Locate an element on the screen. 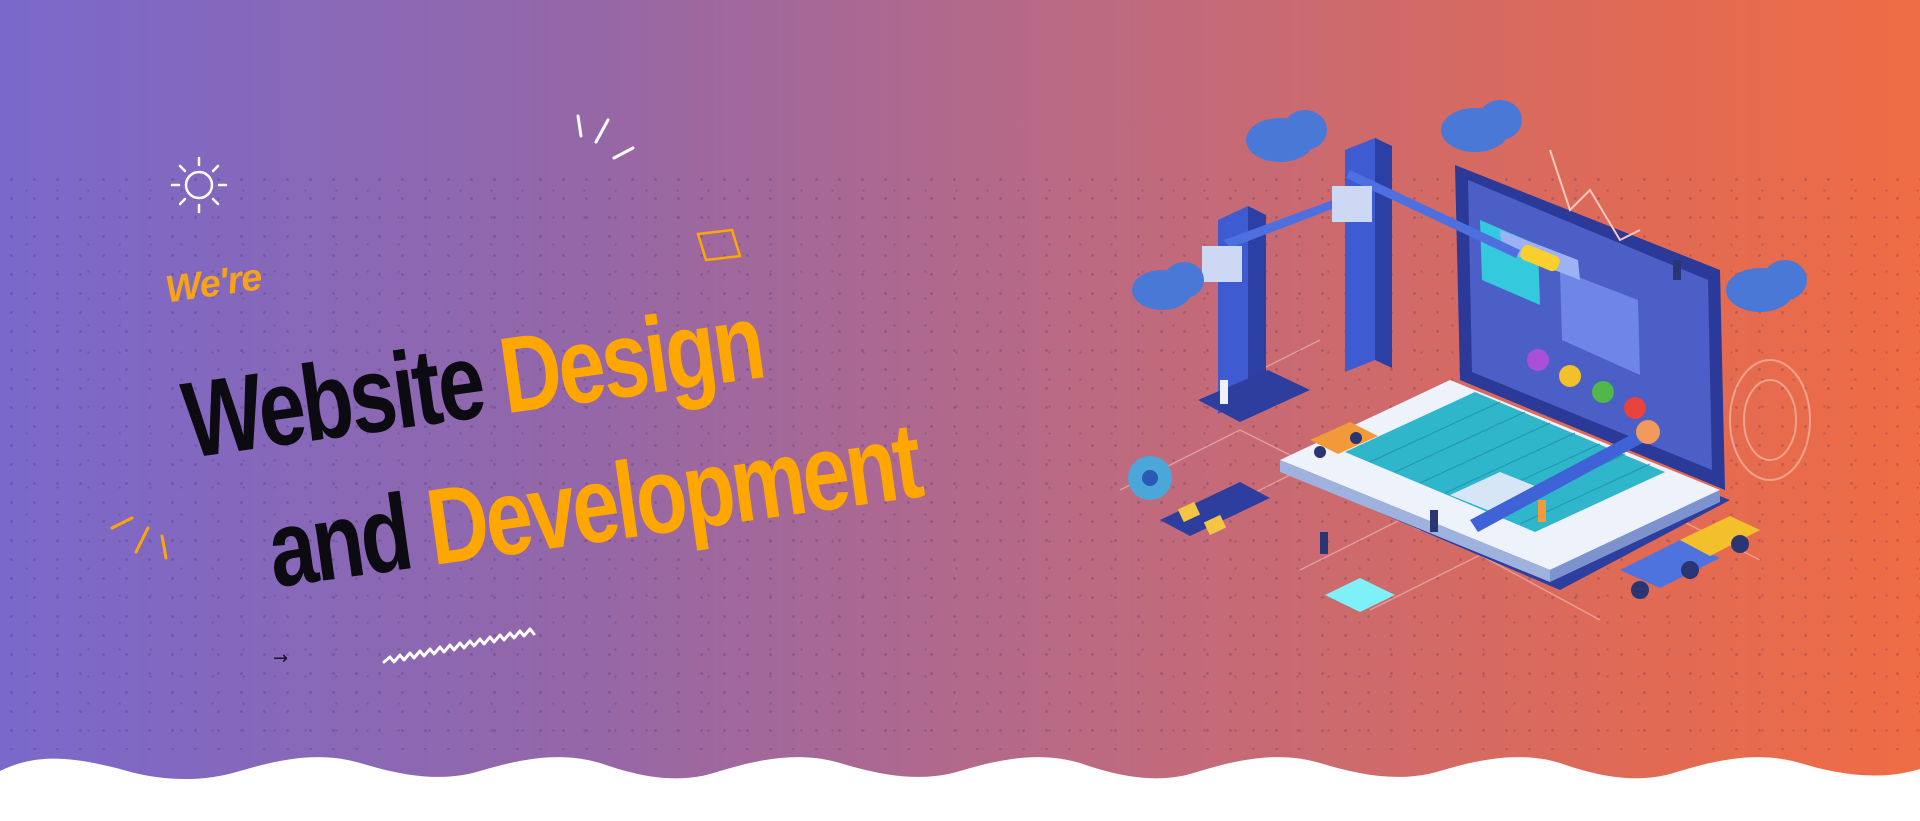 The image size is (1920, 821). zigzag-squiggle-icon is located at coordinates (459, 645).